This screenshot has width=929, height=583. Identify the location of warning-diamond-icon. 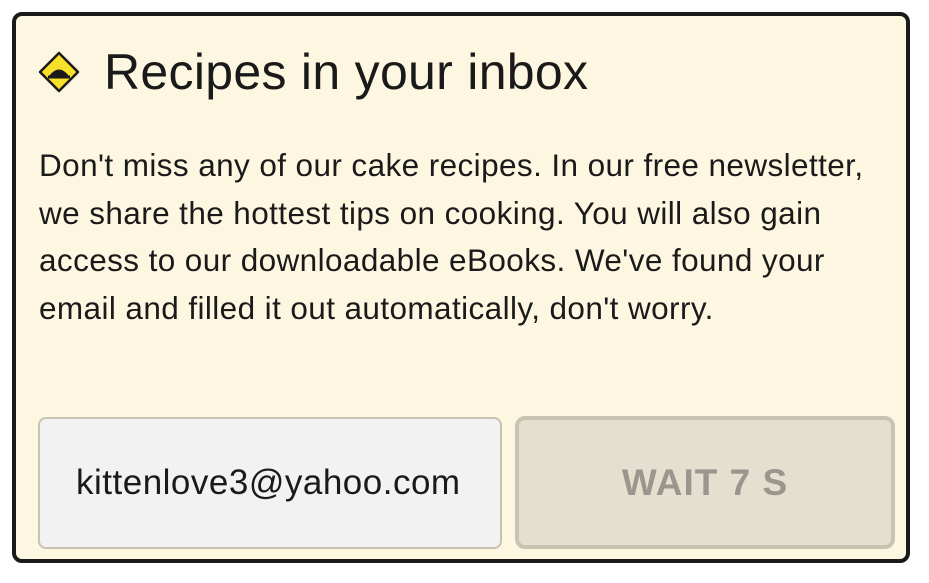
(59, 72).